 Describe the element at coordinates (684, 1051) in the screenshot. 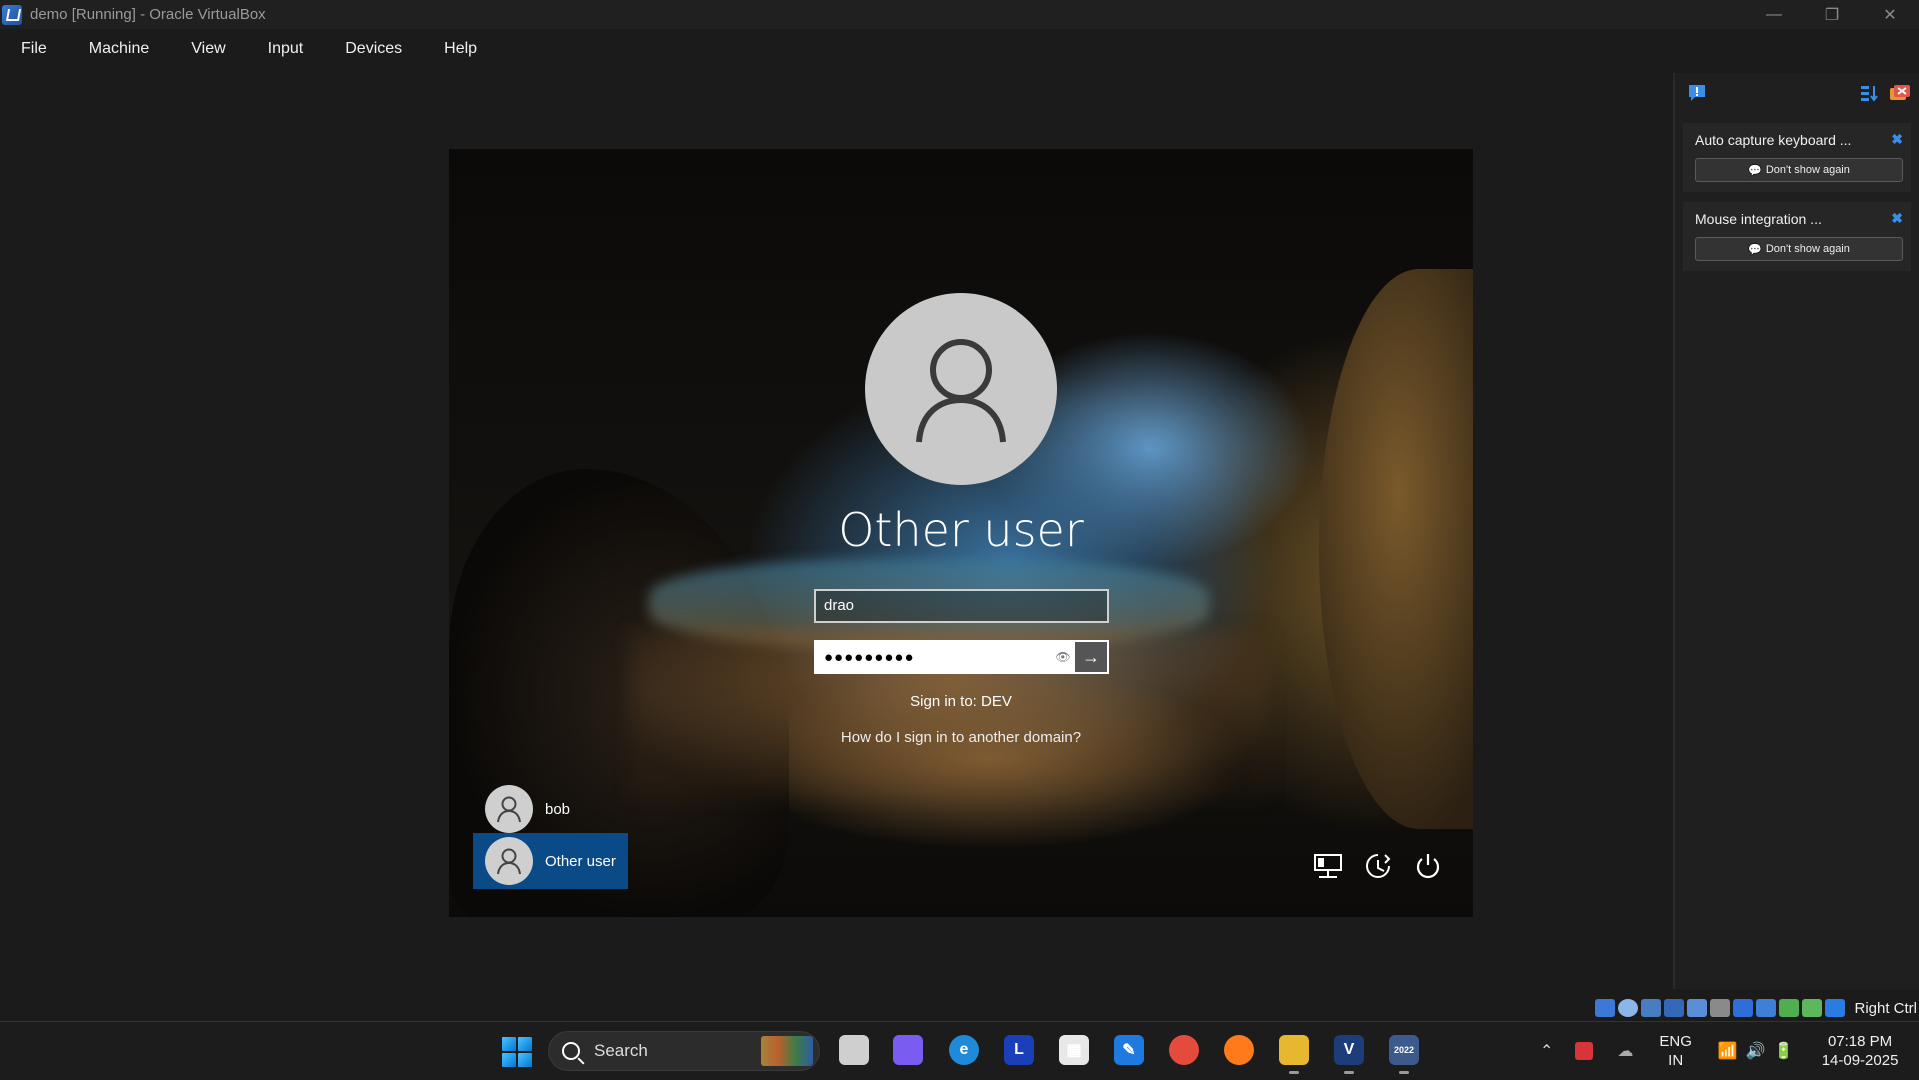

I see `taskbar-search: Search` at that location.